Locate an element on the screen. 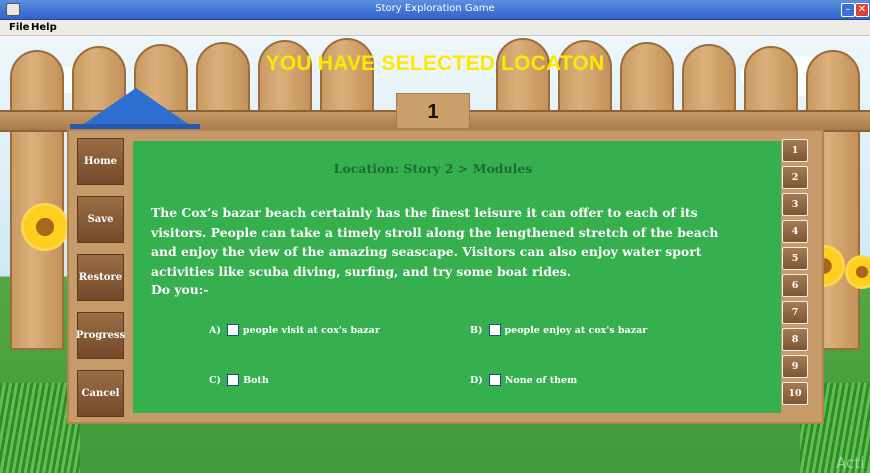 This screenshot has width=870, height=473. restore-button: Restore is located at coordinates (100, 277).